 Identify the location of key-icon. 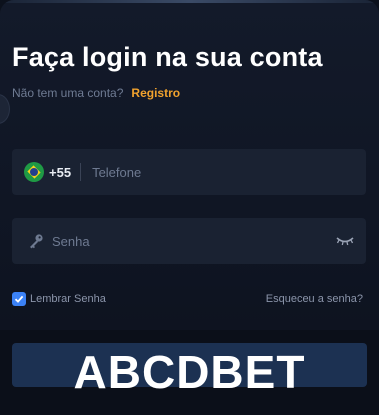
(36, 241).